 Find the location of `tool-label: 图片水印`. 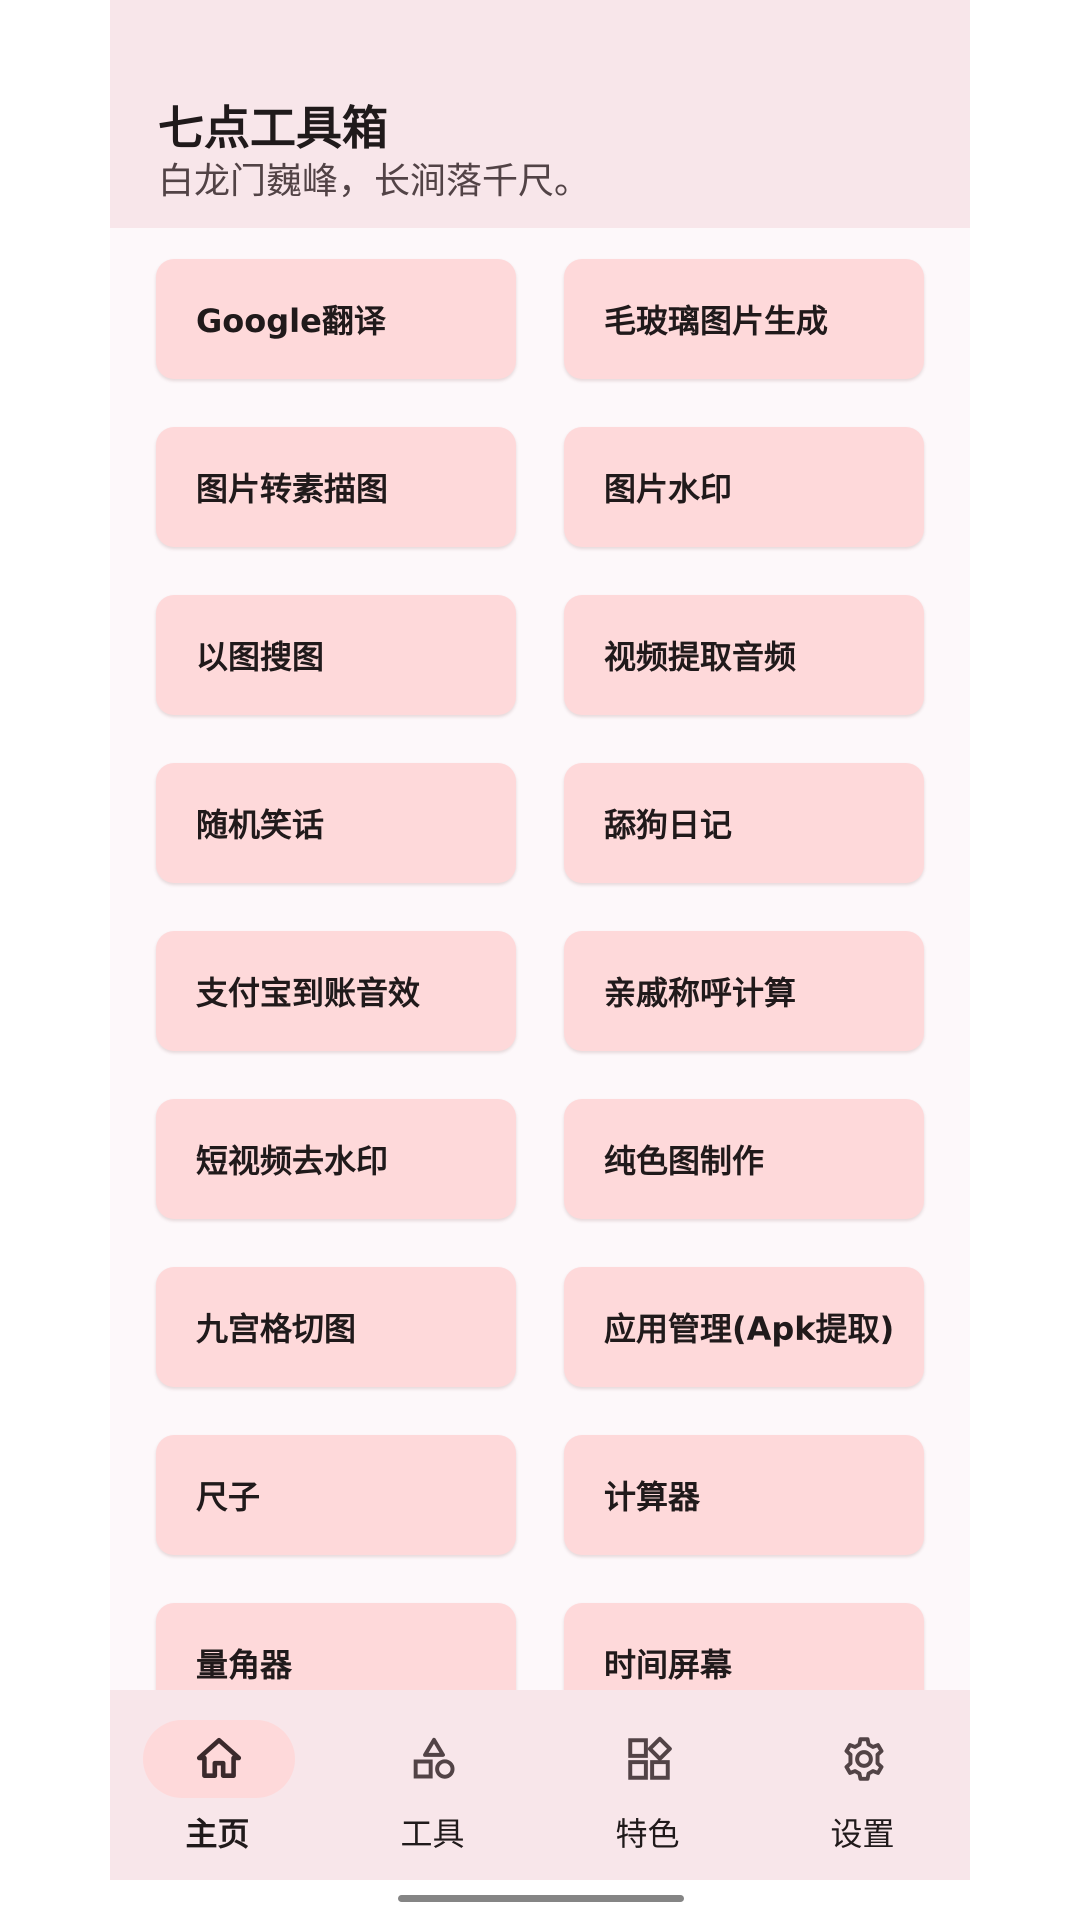

tool-label: 图片水印 is located at coordinates (668, 489).